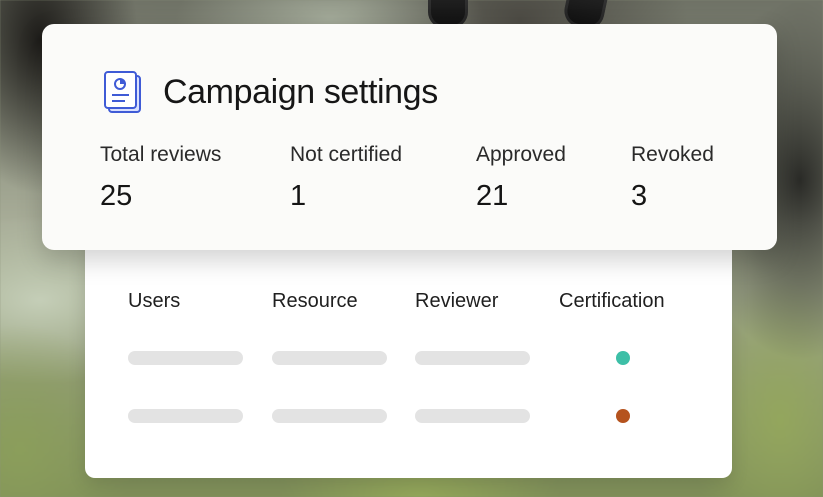 This screenshot has height=497, width=823. What do you see at coordinates (116, 196) in the screenshot?
I see `stat-value: 25` at bounding box center [116, 196].